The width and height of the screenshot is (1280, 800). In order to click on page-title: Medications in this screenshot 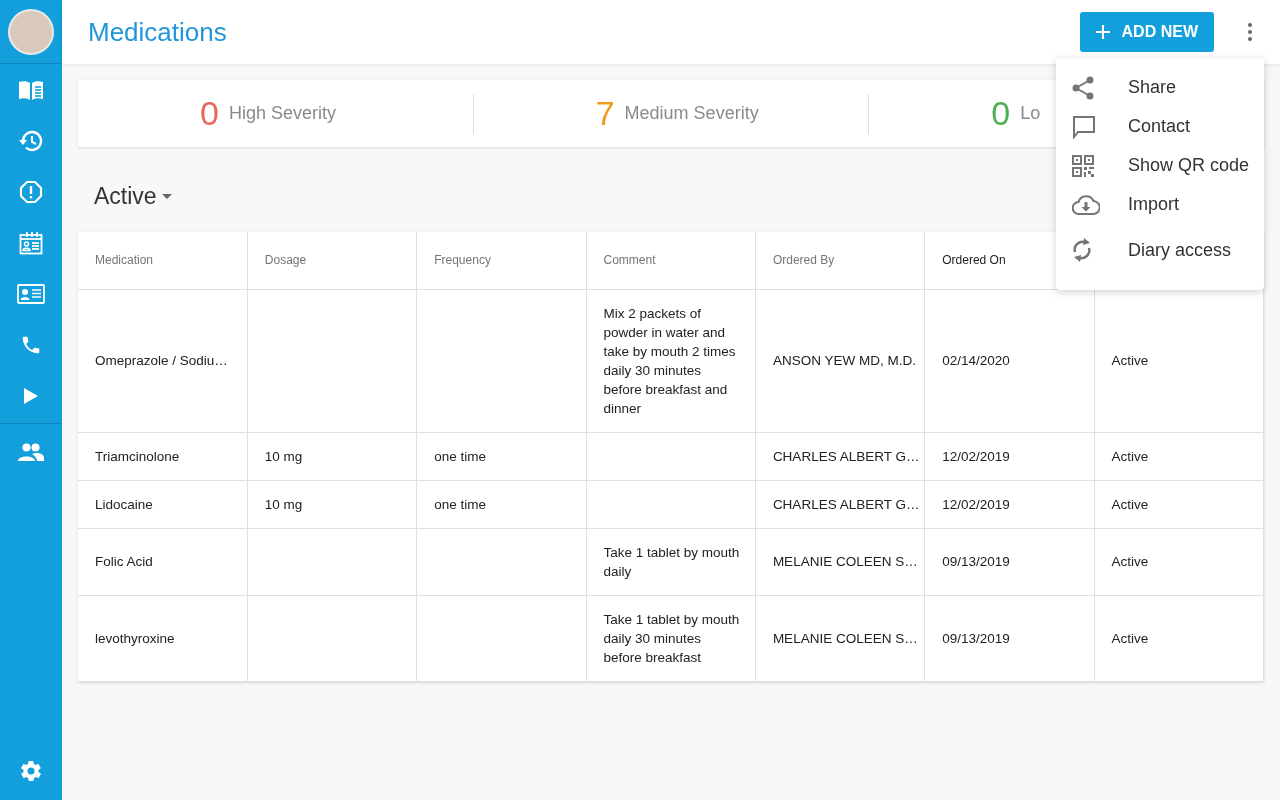, I will do `click(157, 32)`.